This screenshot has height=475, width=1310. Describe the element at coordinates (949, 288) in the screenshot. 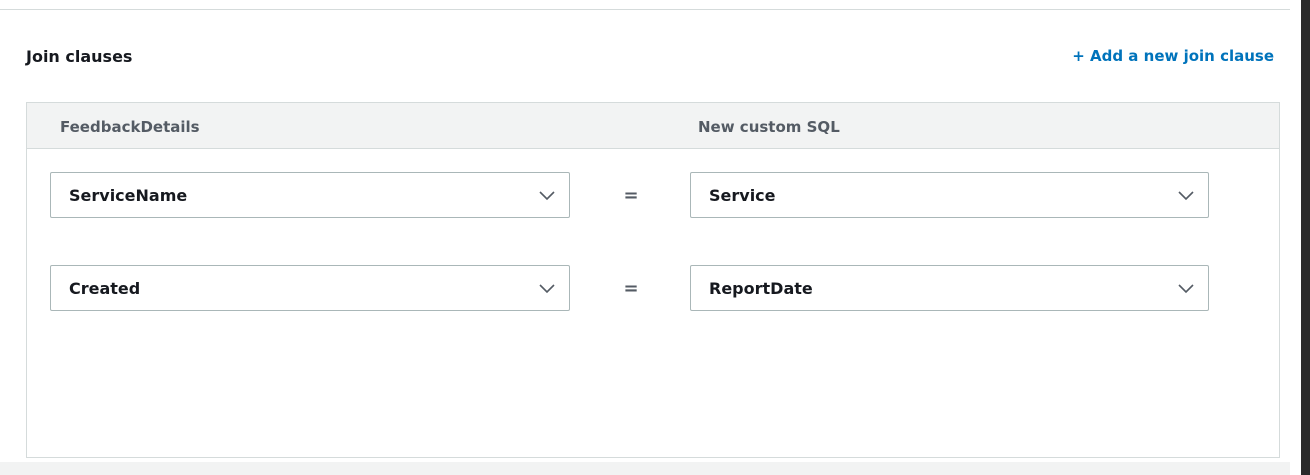

I see `right-field-select: ReportDate` at that location.